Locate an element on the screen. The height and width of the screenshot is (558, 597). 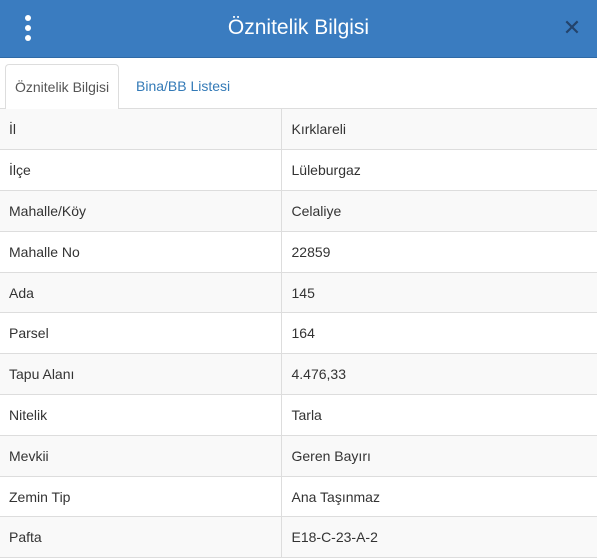
close-icon: ✕ is located at coordinates (572, 28).